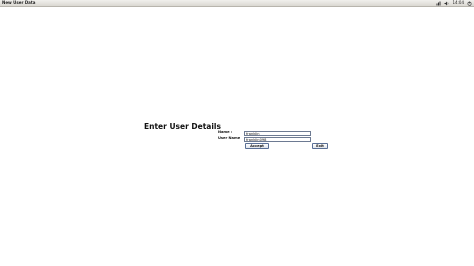 The height and width of the screenshot is (266, 474). Describe the element at coordinates (237, 3) in the screenshot. I see `top-panel: New User Data 14:04` at that location.